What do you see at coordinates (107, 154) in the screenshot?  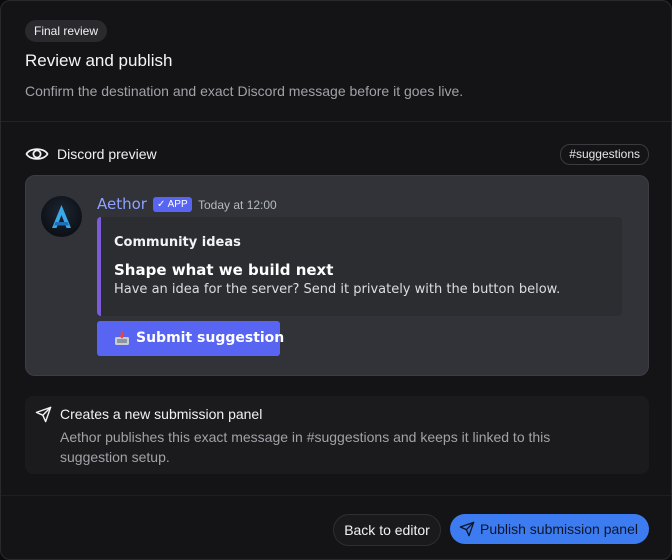 I see `preview-section-title: Discord preview` at bounding box center [107, 154].